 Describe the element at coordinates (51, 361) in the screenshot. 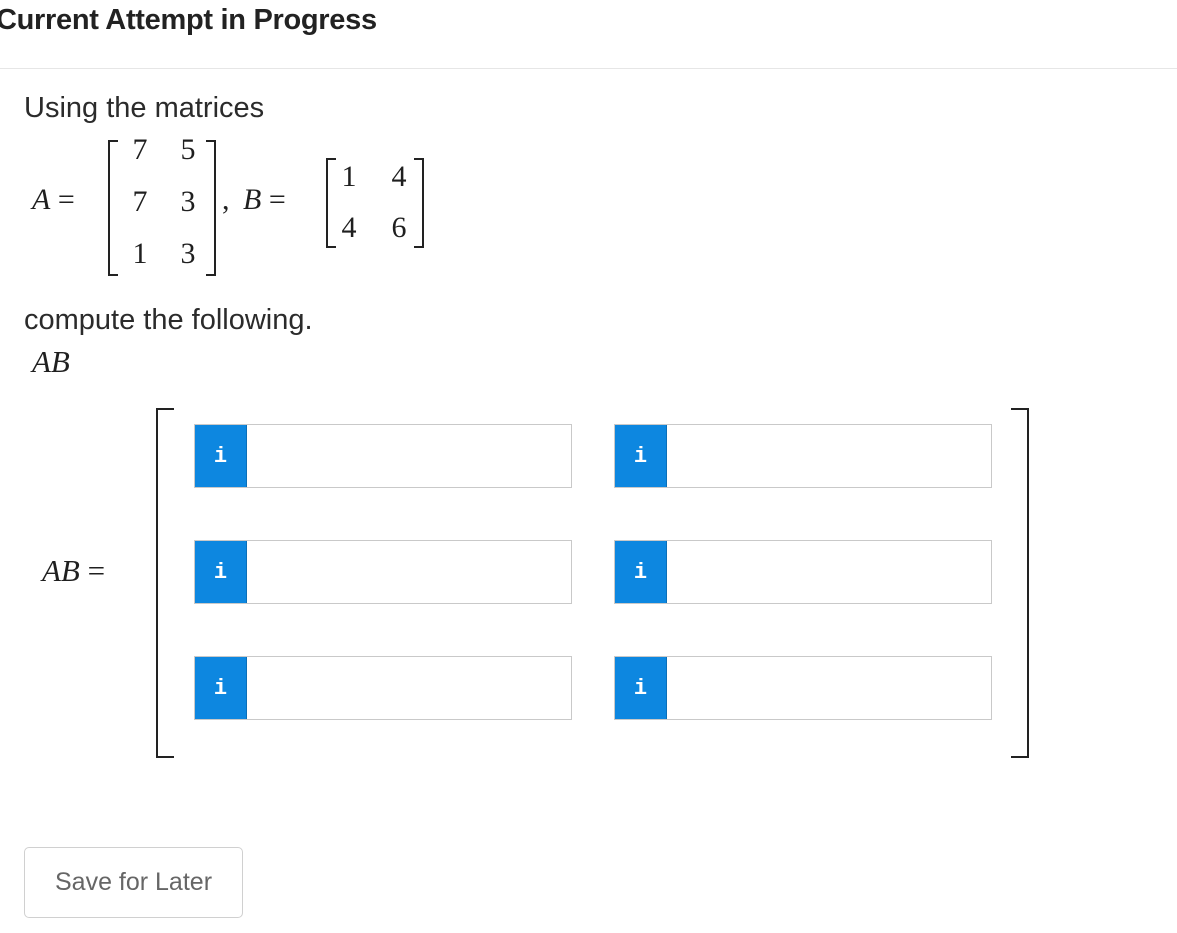

I see `expression-title: AB` at that location.